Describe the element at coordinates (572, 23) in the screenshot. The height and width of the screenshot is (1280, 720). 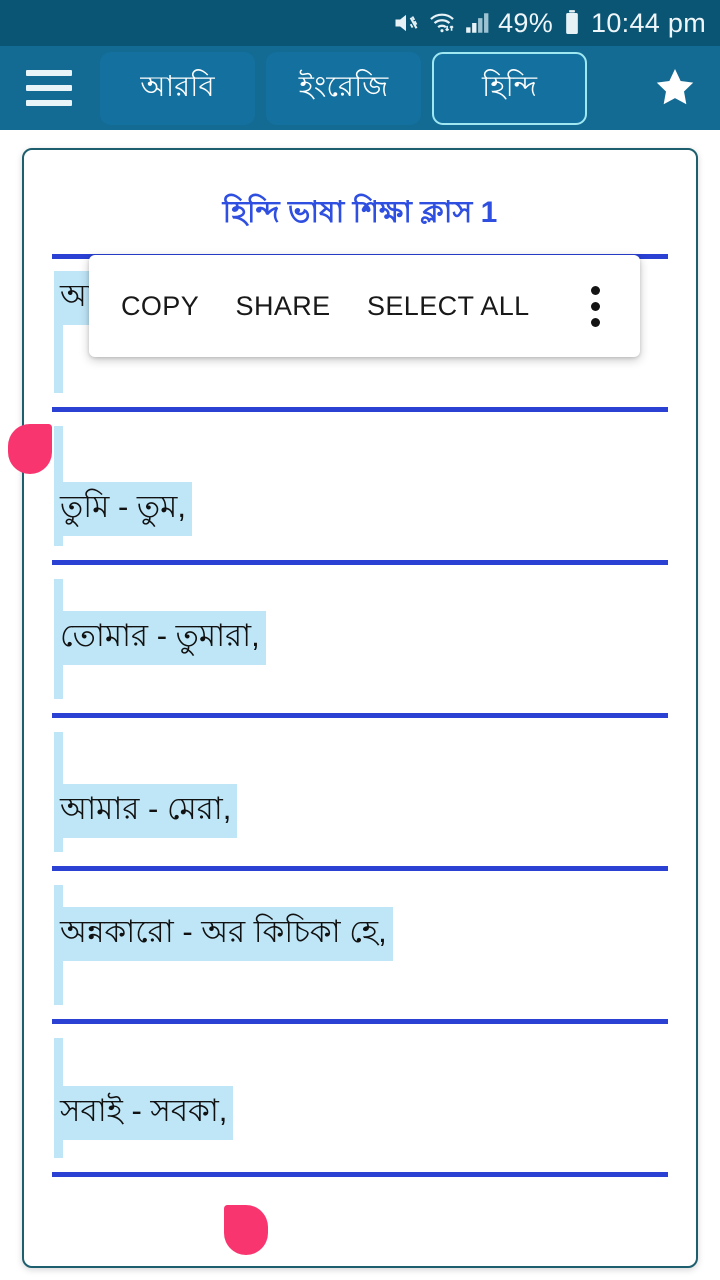
I see `battery-icon` at that location.